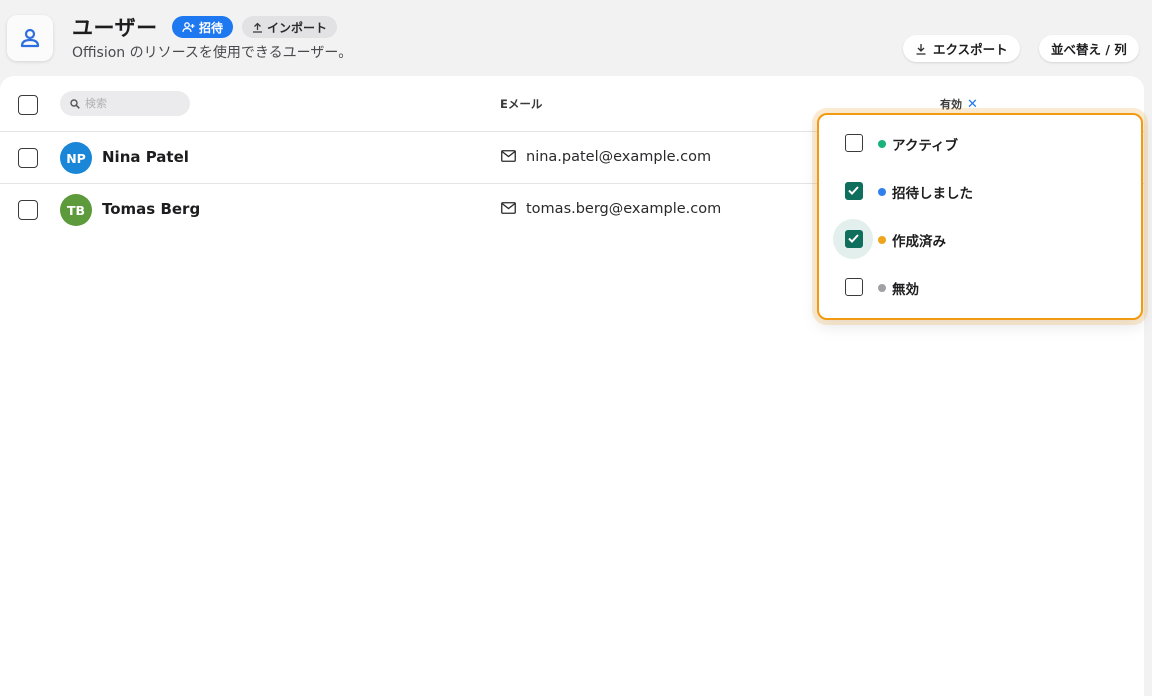  I want to click on filter-option-label: アクティブ, so click(925, 146).